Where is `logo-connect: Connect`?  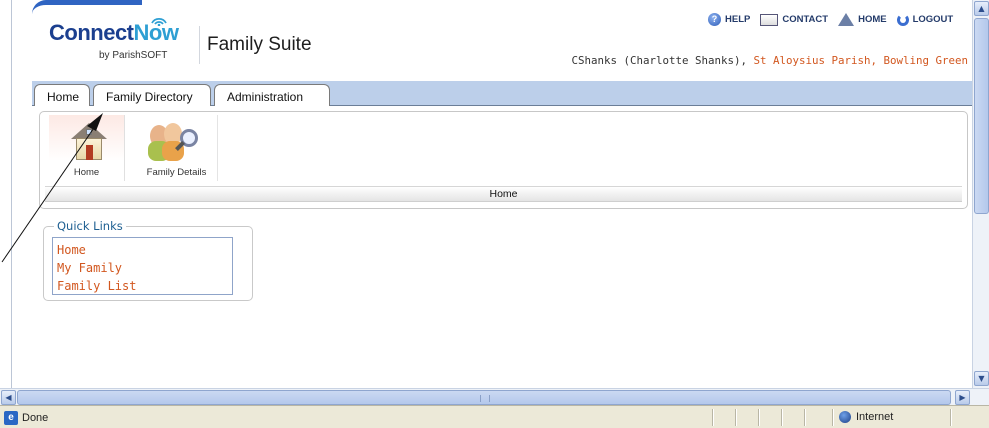
logo-connect: Connect is located at coordinates (91, 32).